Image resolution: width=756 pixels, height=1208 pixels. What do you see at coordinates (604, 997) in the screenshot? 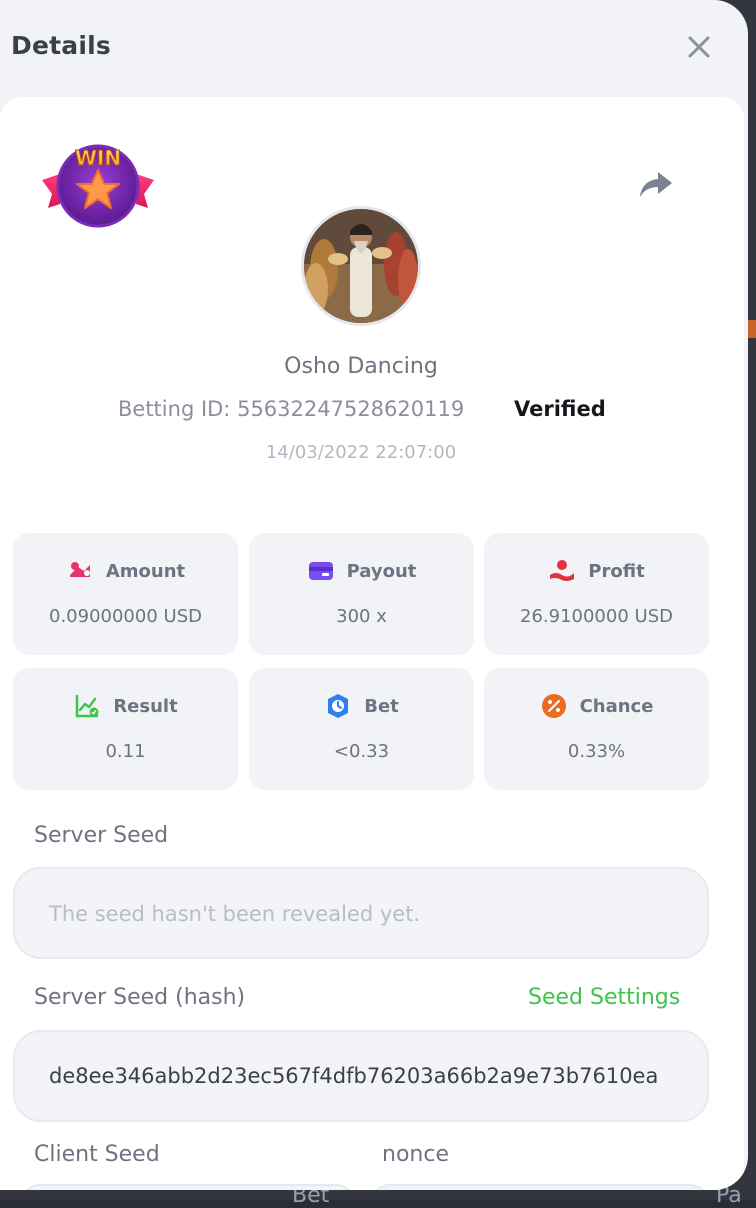
I see `seed-settings-link: Seed Settings` at bounding box center [604, 997].